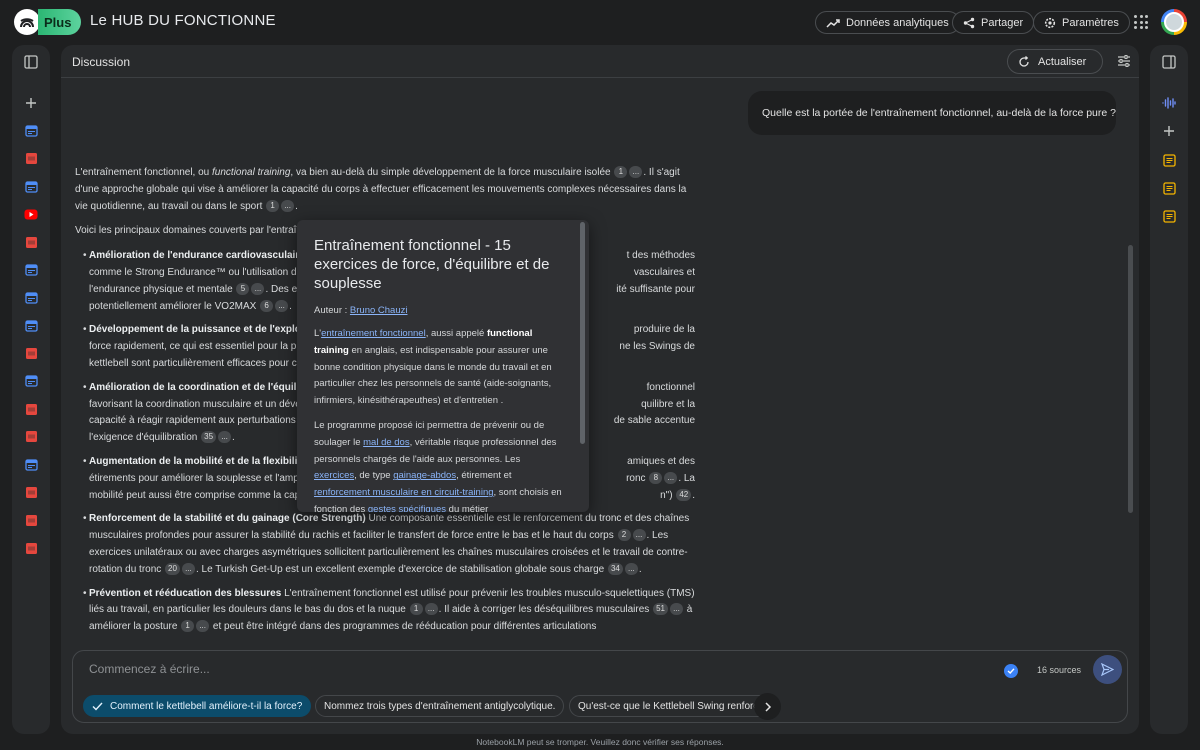 The image size is (1200, 750). Describe the element at coordinates (1059, 670) in the screenshot. I see `sources-count: 16 sources` at that location.